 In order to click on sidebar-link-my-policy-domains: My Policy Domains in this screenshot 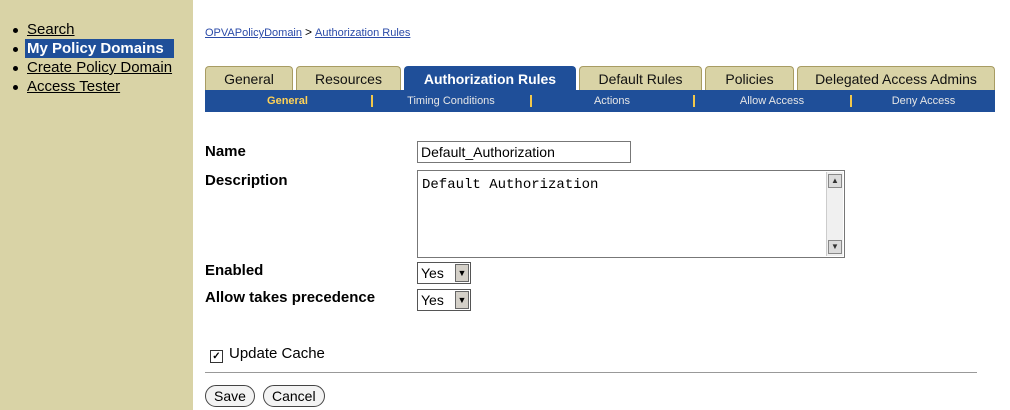, I will do `click(99, 48)`.